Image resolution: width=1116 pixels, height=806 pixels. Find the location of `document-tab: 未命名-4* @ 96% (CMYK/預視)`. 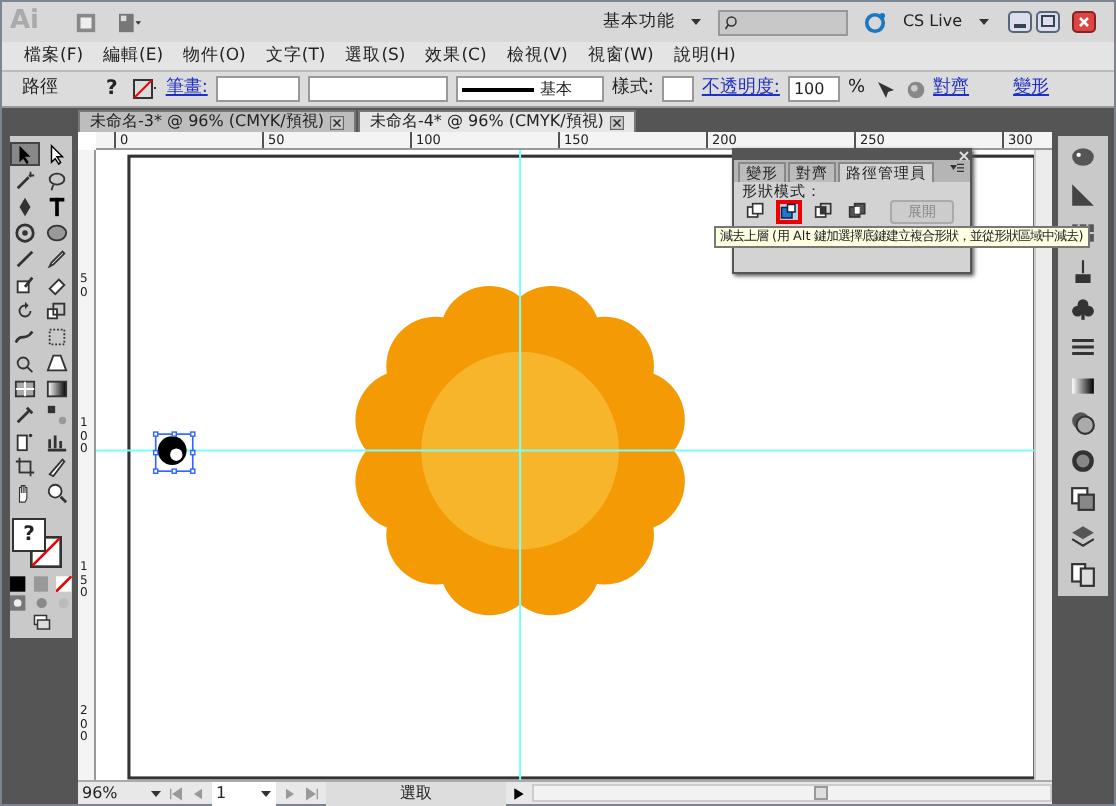

document-tab: 未命名-4* @ 96% (CMYK/預視) is located at coordinates (496, 121).